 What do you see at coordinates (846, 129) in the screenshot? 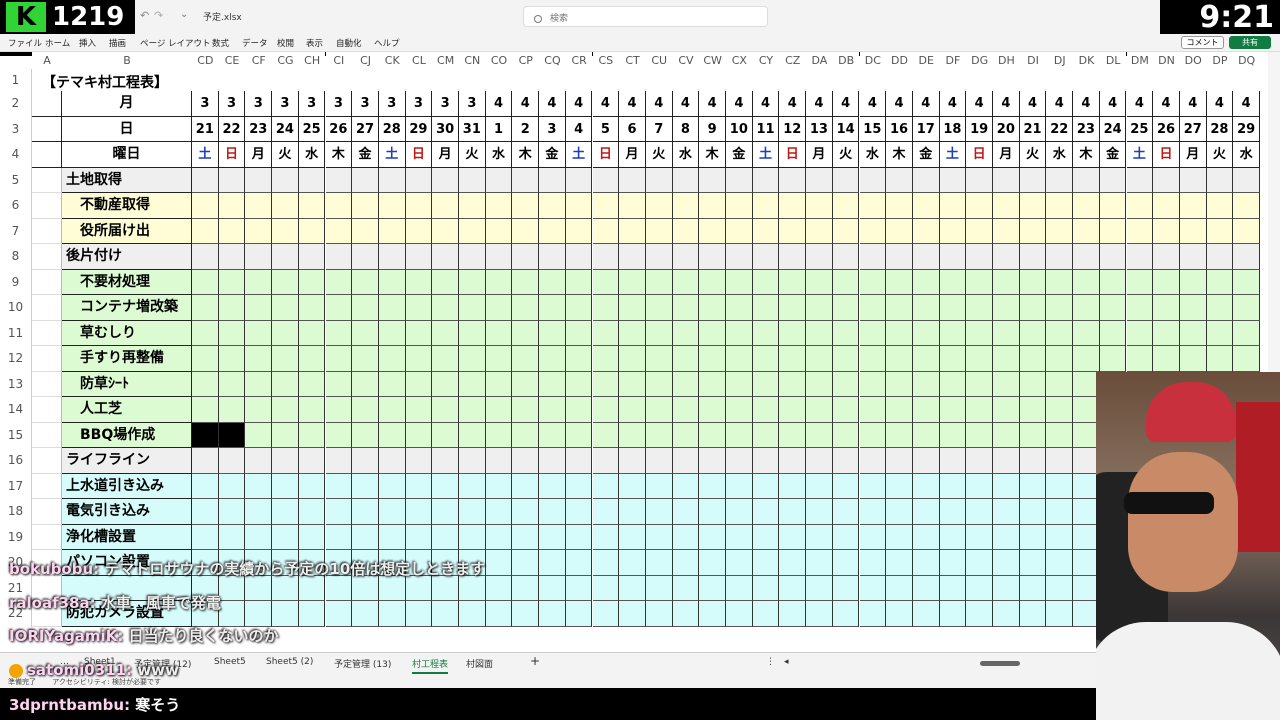
I see `days-cell: 14` at bounding box center [846, 129].